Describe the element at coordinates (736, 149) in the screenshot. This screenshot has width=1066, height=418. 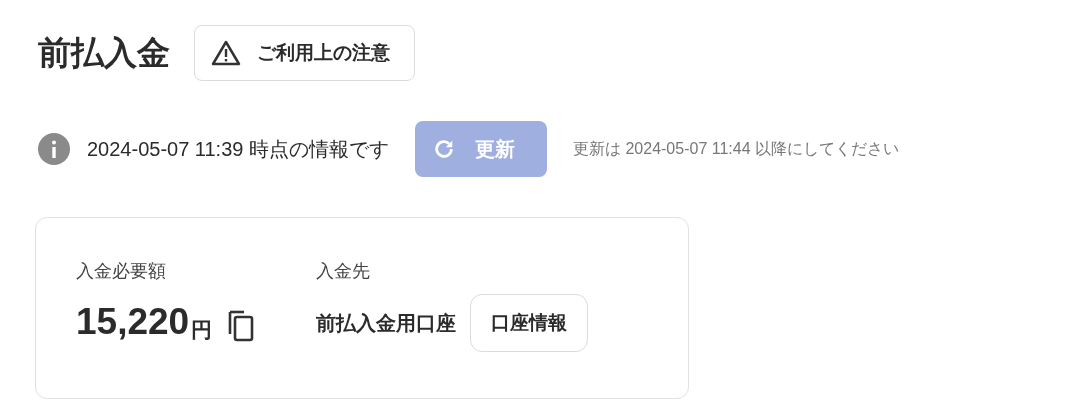
I see `refresh-hint: 更新は 2024-05-07 11:44 以降にしてください` at that location.